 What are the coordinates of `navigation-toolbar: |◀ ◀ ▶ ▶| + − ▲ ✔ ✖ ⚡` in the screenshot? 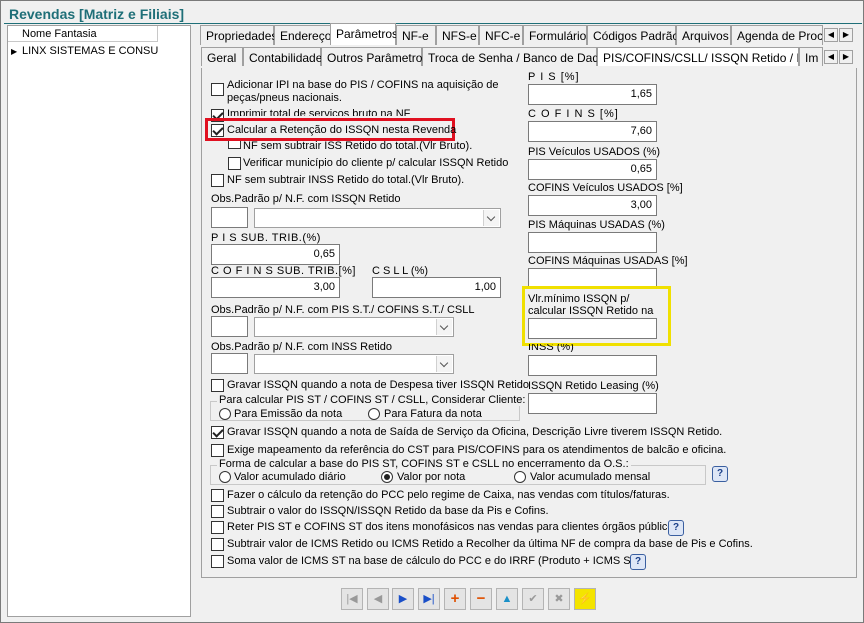 It's located at (468, 600).